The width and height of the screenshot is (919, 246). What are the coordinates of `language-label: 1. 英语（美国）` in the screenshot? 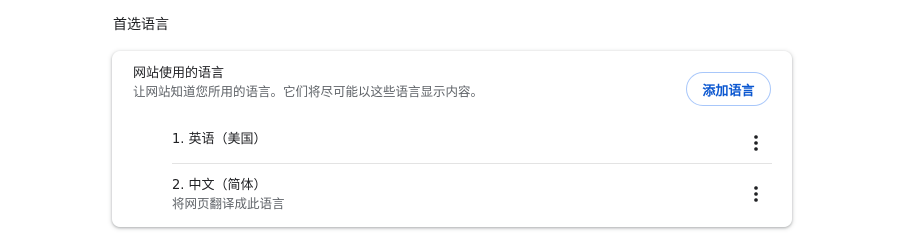 It's located at (219, 139).